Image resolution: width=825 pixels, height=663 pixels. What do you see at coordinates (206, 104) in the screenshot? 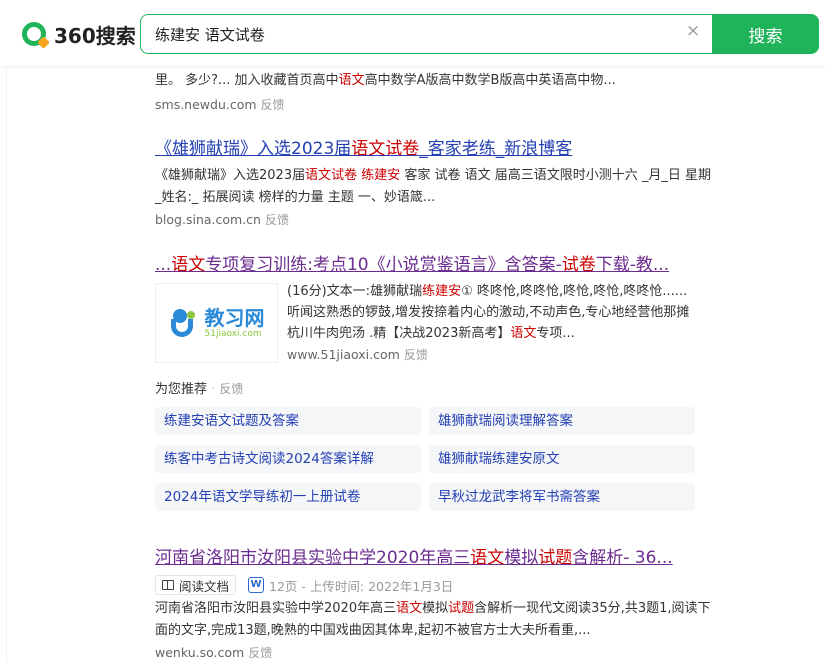
I see `result-url: sms.newdu.com` at bounding box center [206, 104].